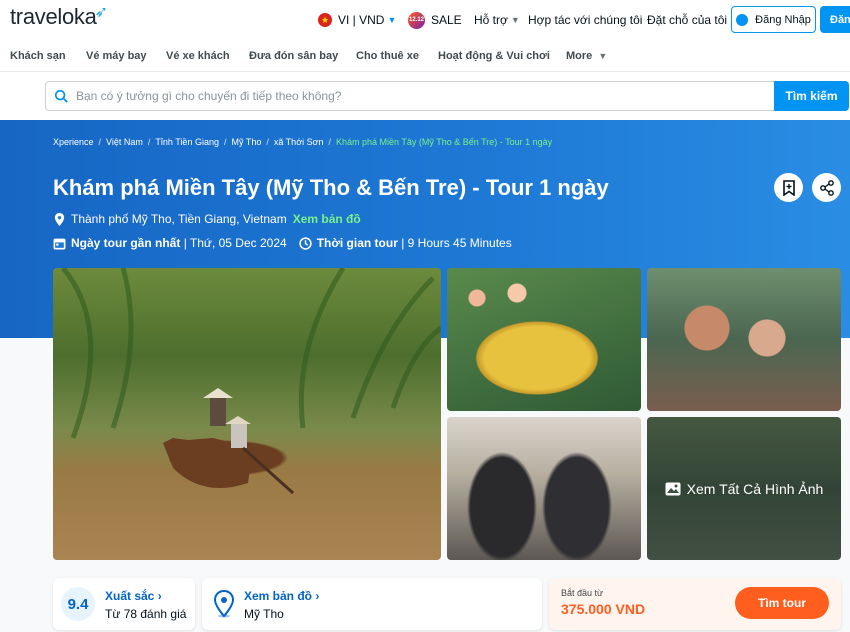 The width and height of the screenshot is (850, 632). Describe the element at coordinates (491, 20) in the screenshot. I see `support-label: Hỗ trợ` at that location.